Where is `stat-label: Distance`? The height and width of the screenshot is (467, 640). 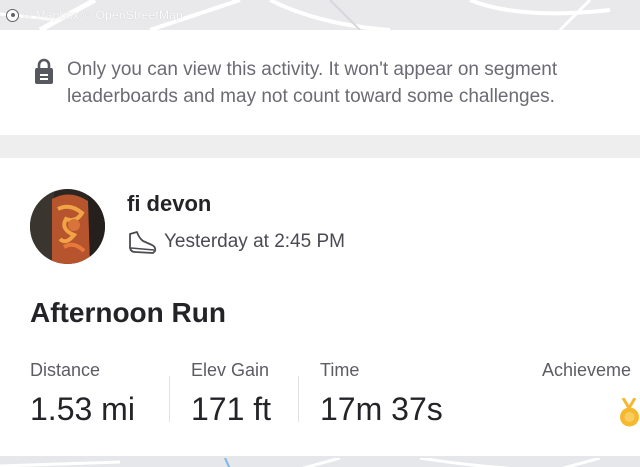 stat-label: Distance is located at coordinates (65, 370).